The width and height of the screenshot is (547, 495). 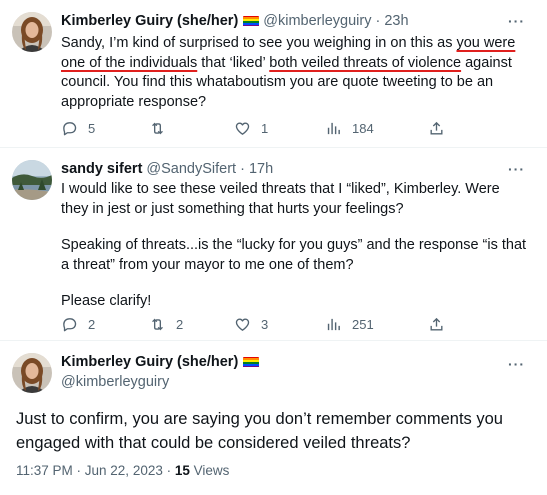 I want to click on reply-button: 2, so click(x=78, y=324).